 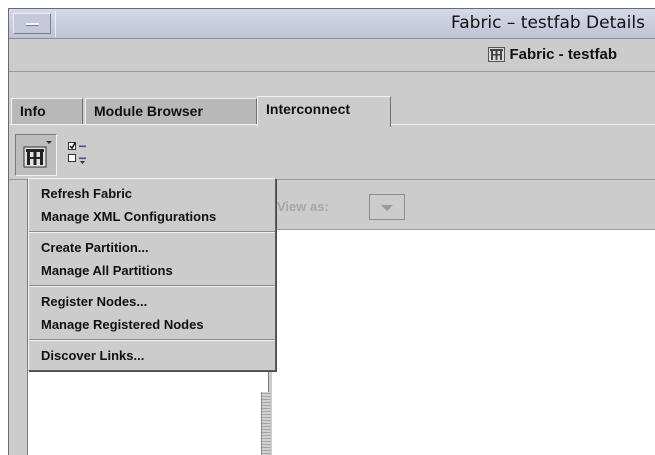 I want to click on checkbox-list-icon, so click(x=77, y=153).